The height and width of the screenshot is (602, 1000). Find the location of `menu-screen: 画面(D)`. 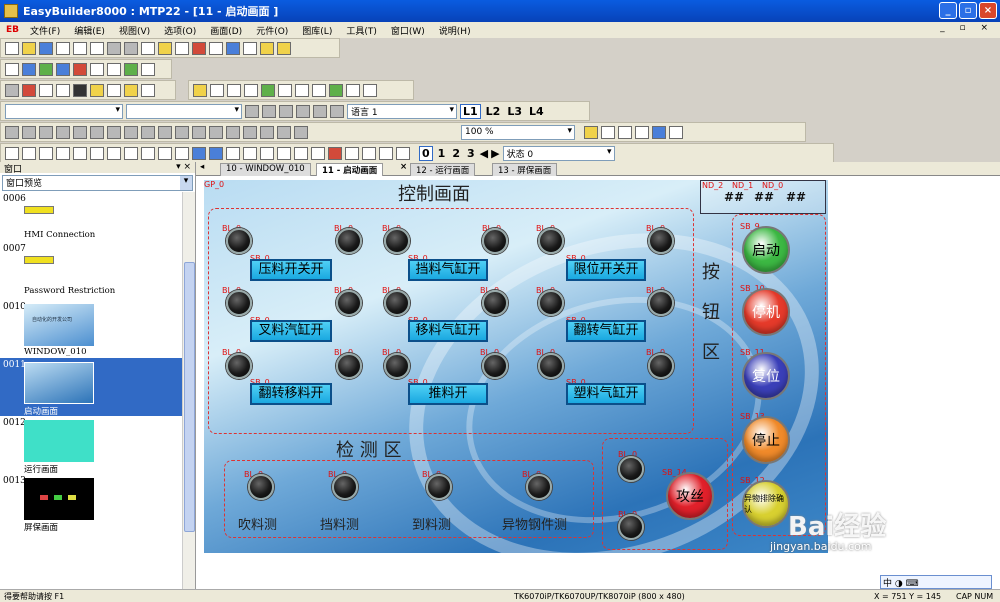

menu-screen: 画面(D) is located at coordinates (226, 30).